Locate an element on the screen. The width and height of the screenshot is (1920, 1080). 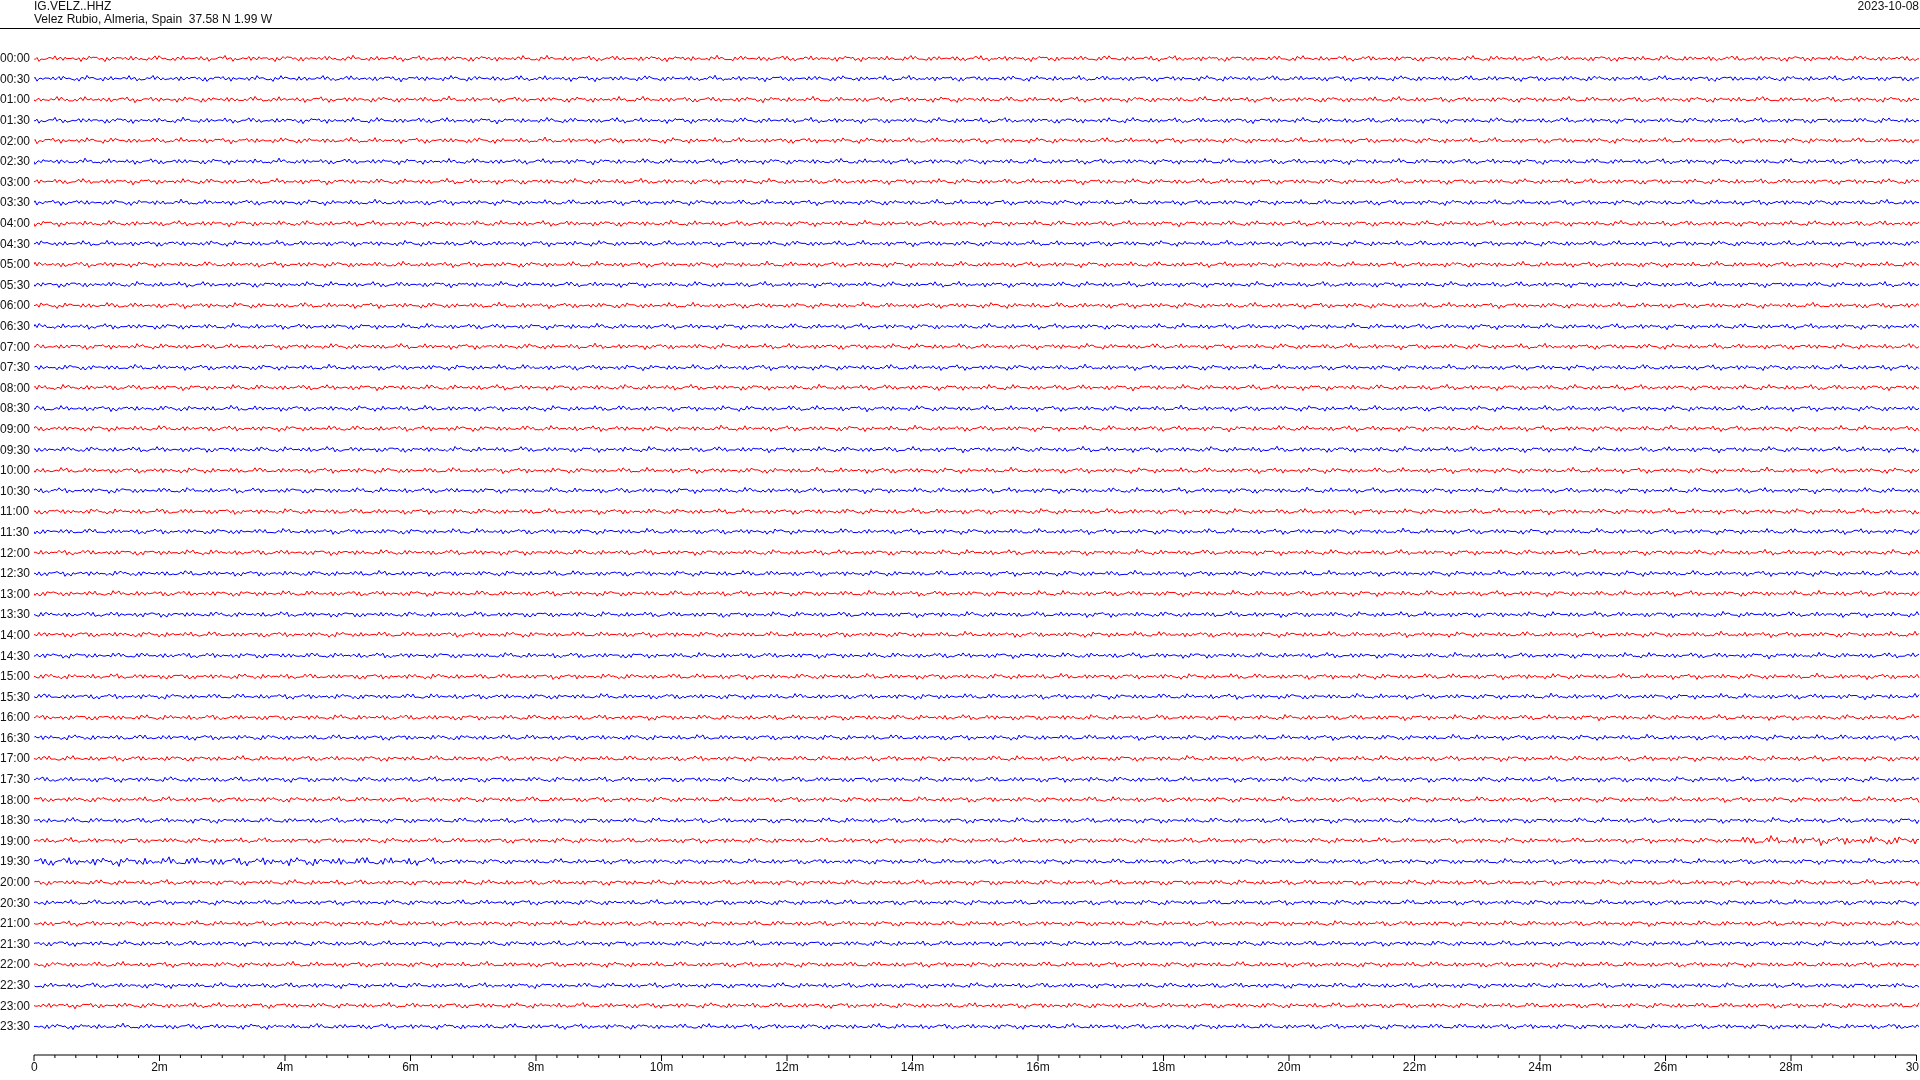
hour-label: 07:00 is located at coordinates (16, 346).